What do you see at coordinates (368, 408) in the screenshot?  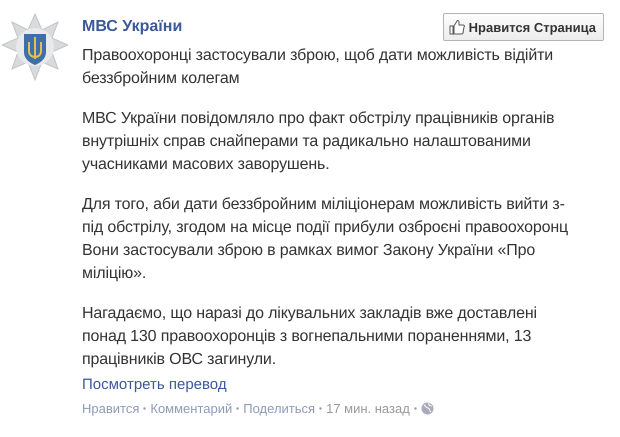 I see `timestamp: 17 мин. назад` at bounding box center [368, 408].